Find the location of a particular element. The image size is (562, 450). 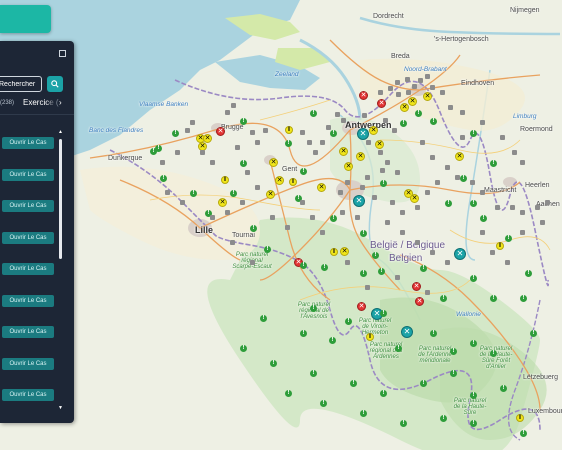

marker-info-icon: I is located at coordinates (520, 418).